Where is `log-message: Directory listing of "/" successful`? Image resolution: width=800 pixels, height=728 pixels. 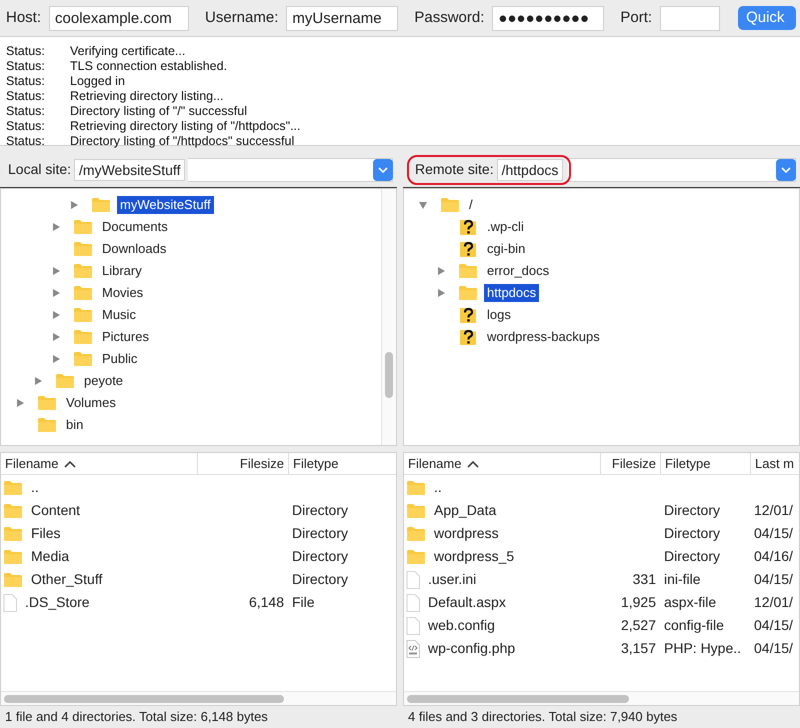
log-message: Directory listing of "/" successful is located at coordinates (158, 111).